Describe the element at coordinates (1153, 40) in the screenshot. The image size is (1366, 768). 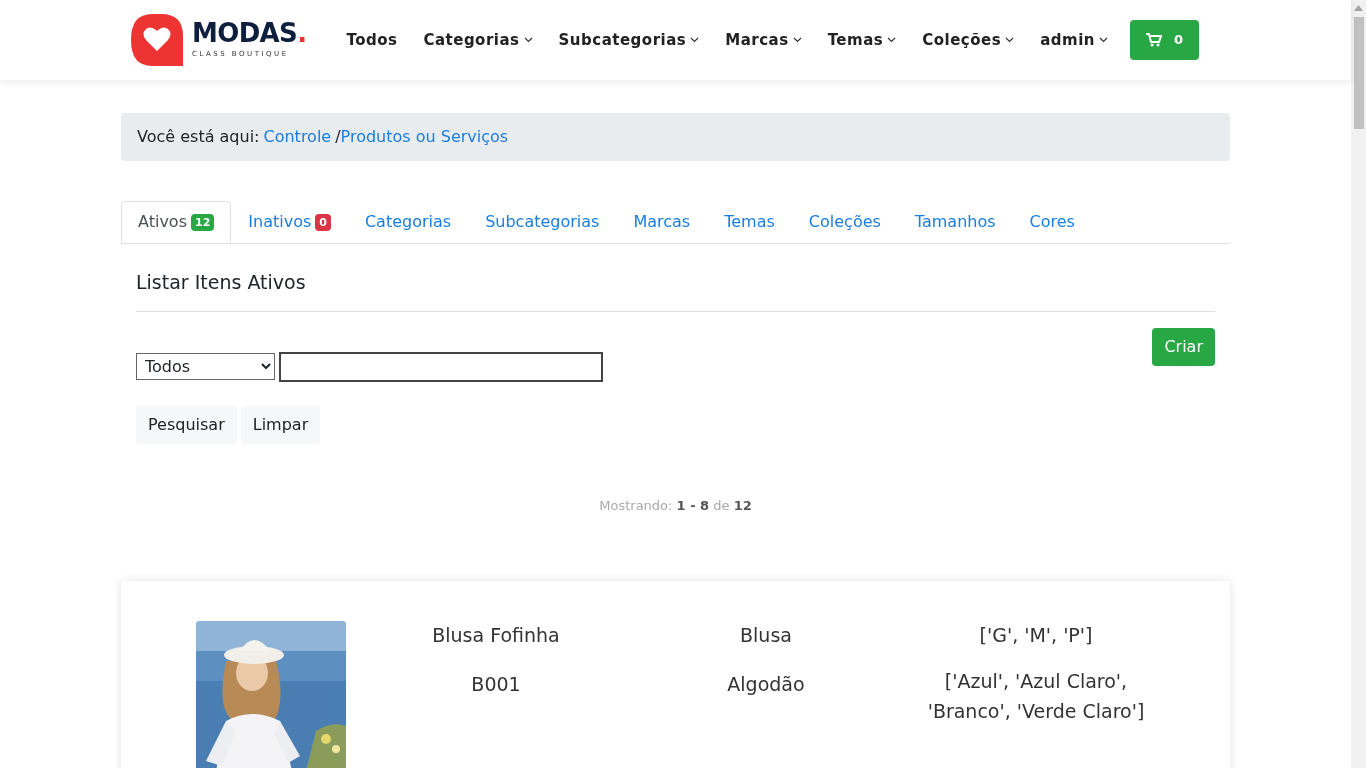
I see `cart-icon` at that location.